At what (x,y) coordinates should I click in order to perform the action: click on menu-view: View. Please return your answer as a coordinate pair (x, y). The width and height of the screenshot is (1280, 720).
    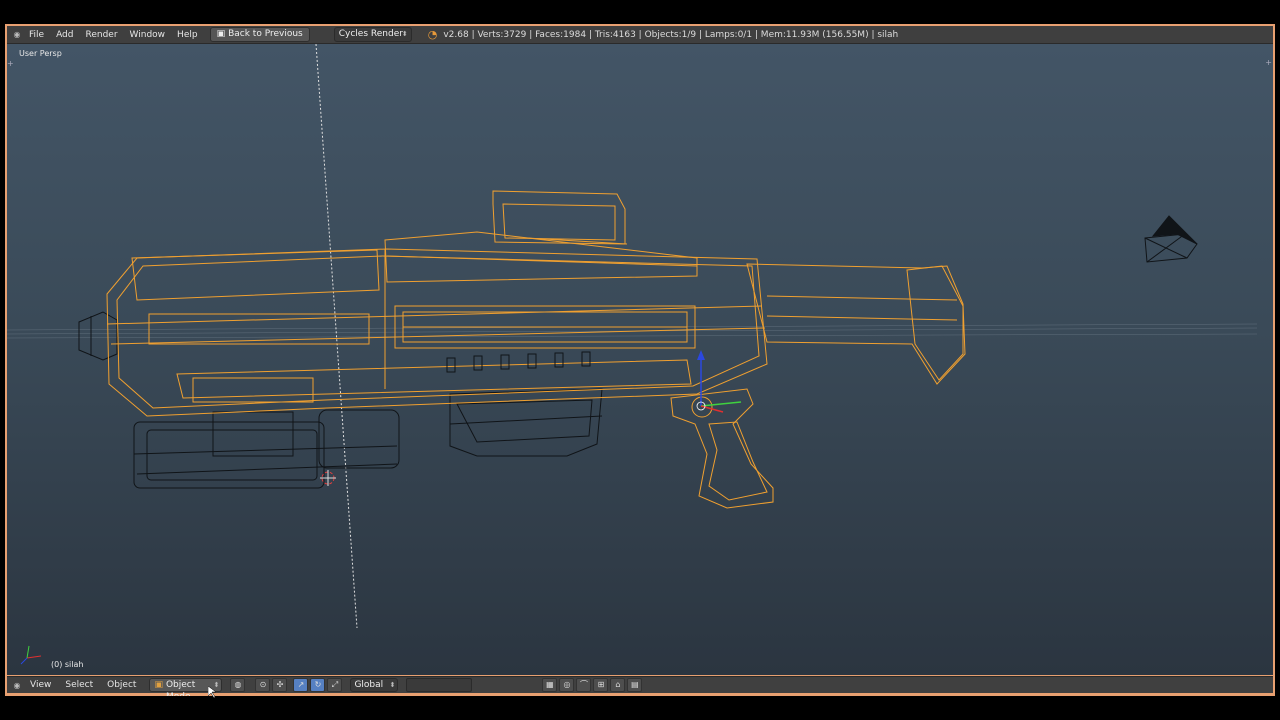
    Looking at the image, I should click on (40, 685).